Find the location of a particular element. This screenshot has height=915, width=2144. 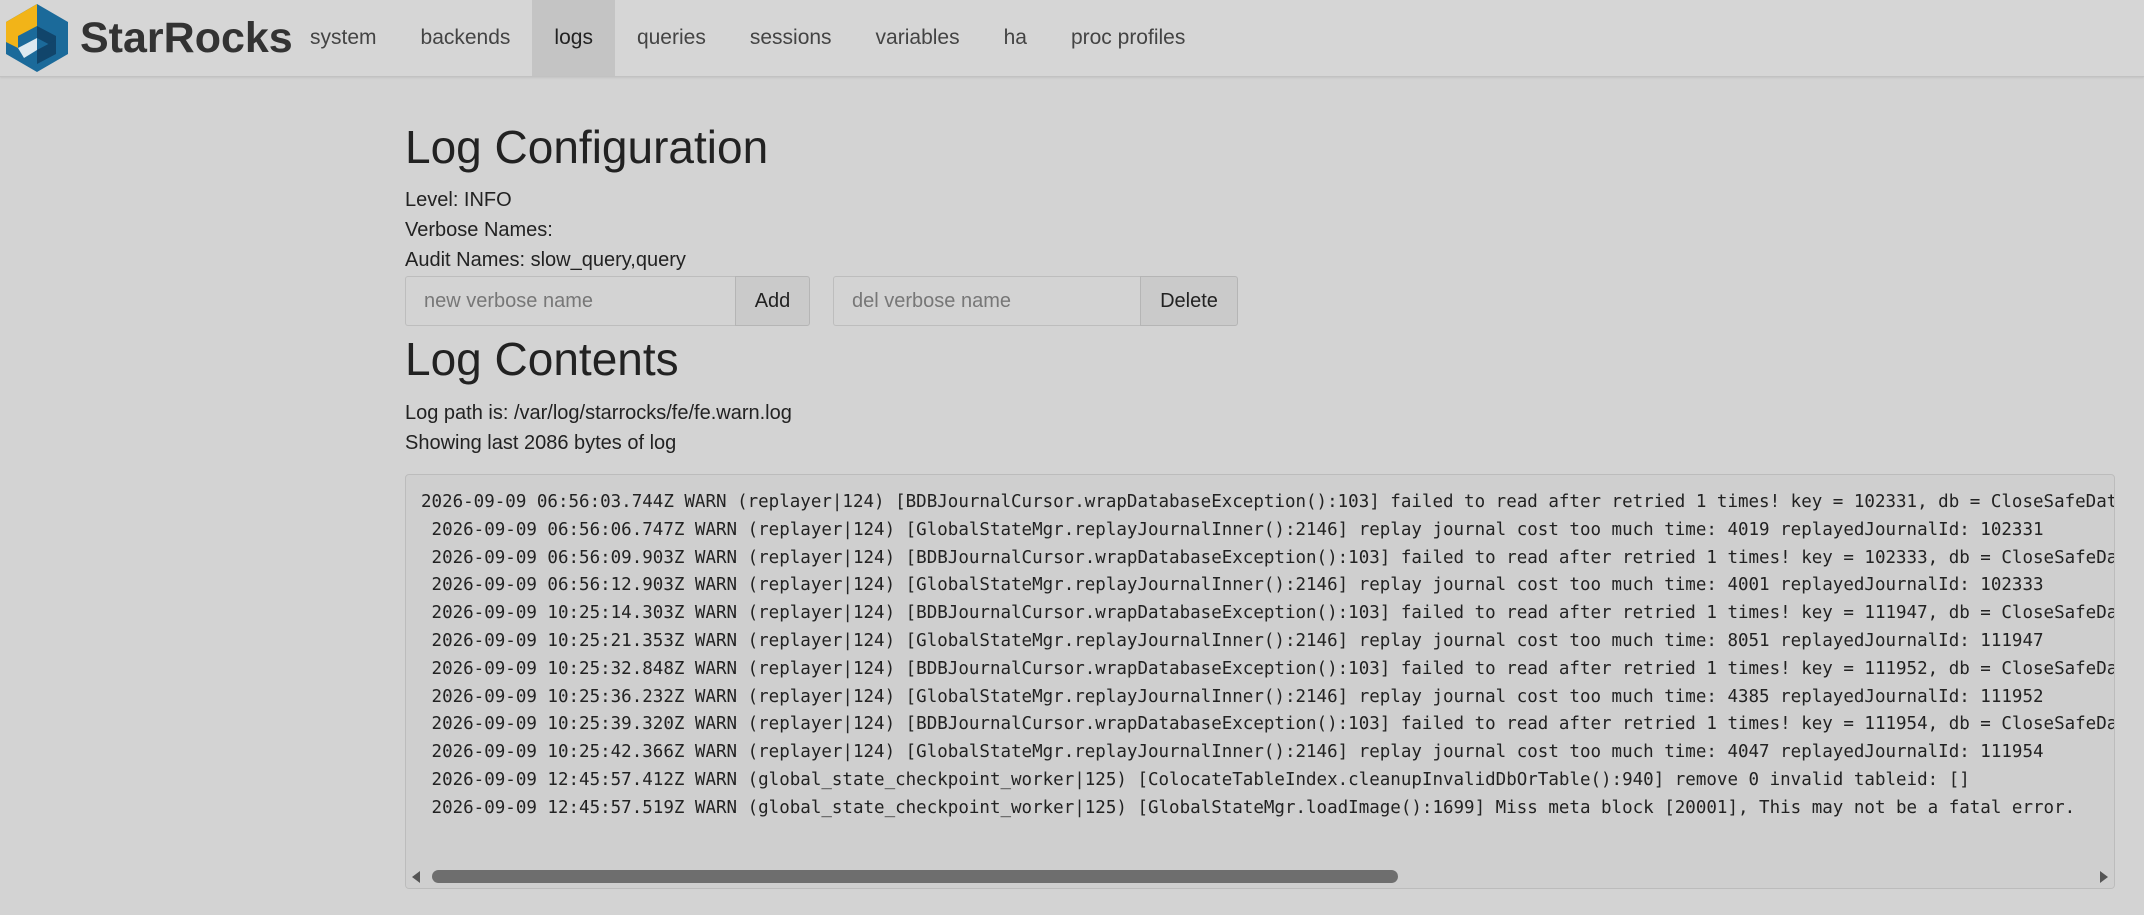

audit-names: Audit Names: slow_query,query is located at coordinates (545, 260).